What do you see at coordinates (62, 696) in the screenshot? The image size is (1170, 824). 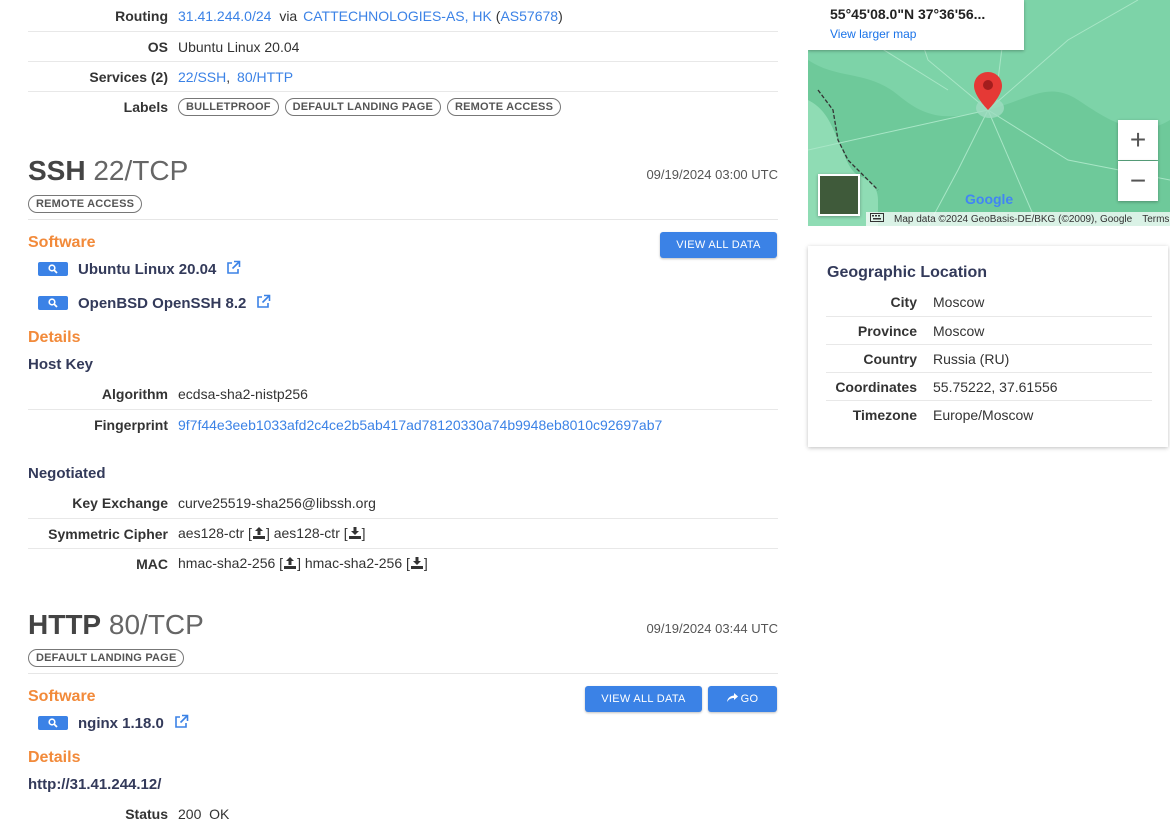 I see `http-software-heading: Software` at bounding box center [62, 696].